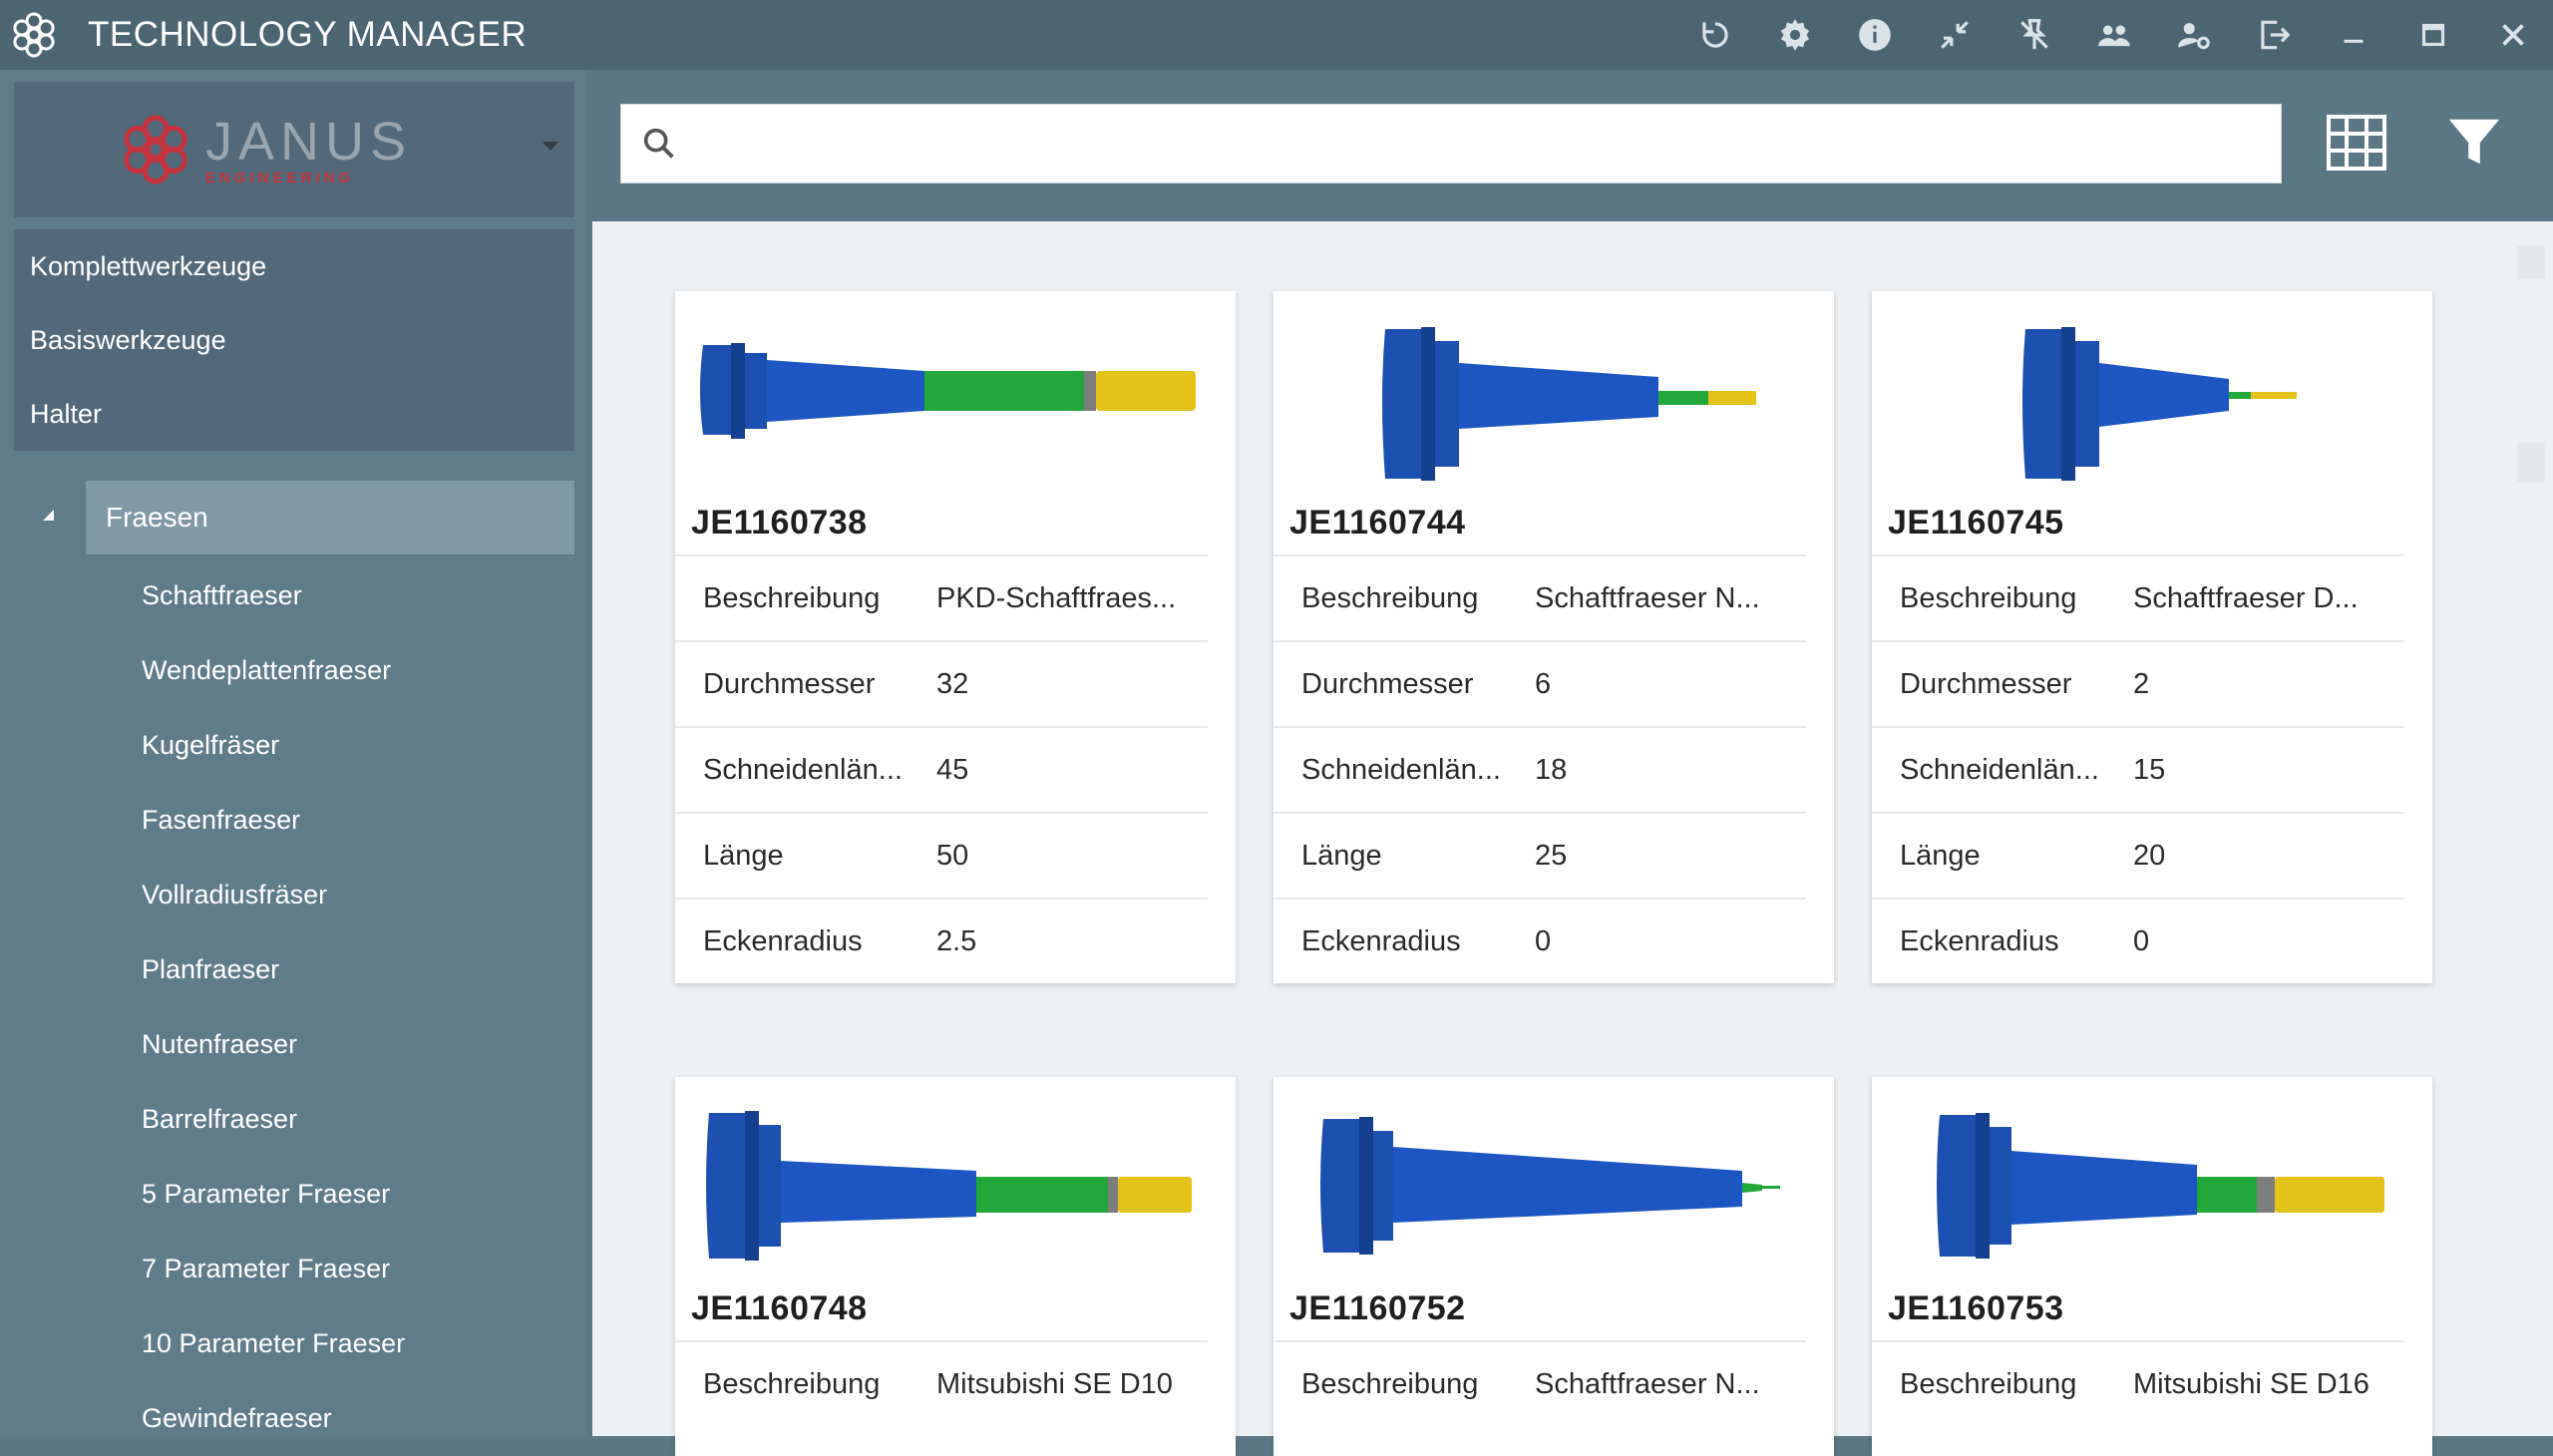  Describe the element at coordinates (264, 149) in the screenshot. I see `brand-logo: JANUS ENGINEERING` at that location.